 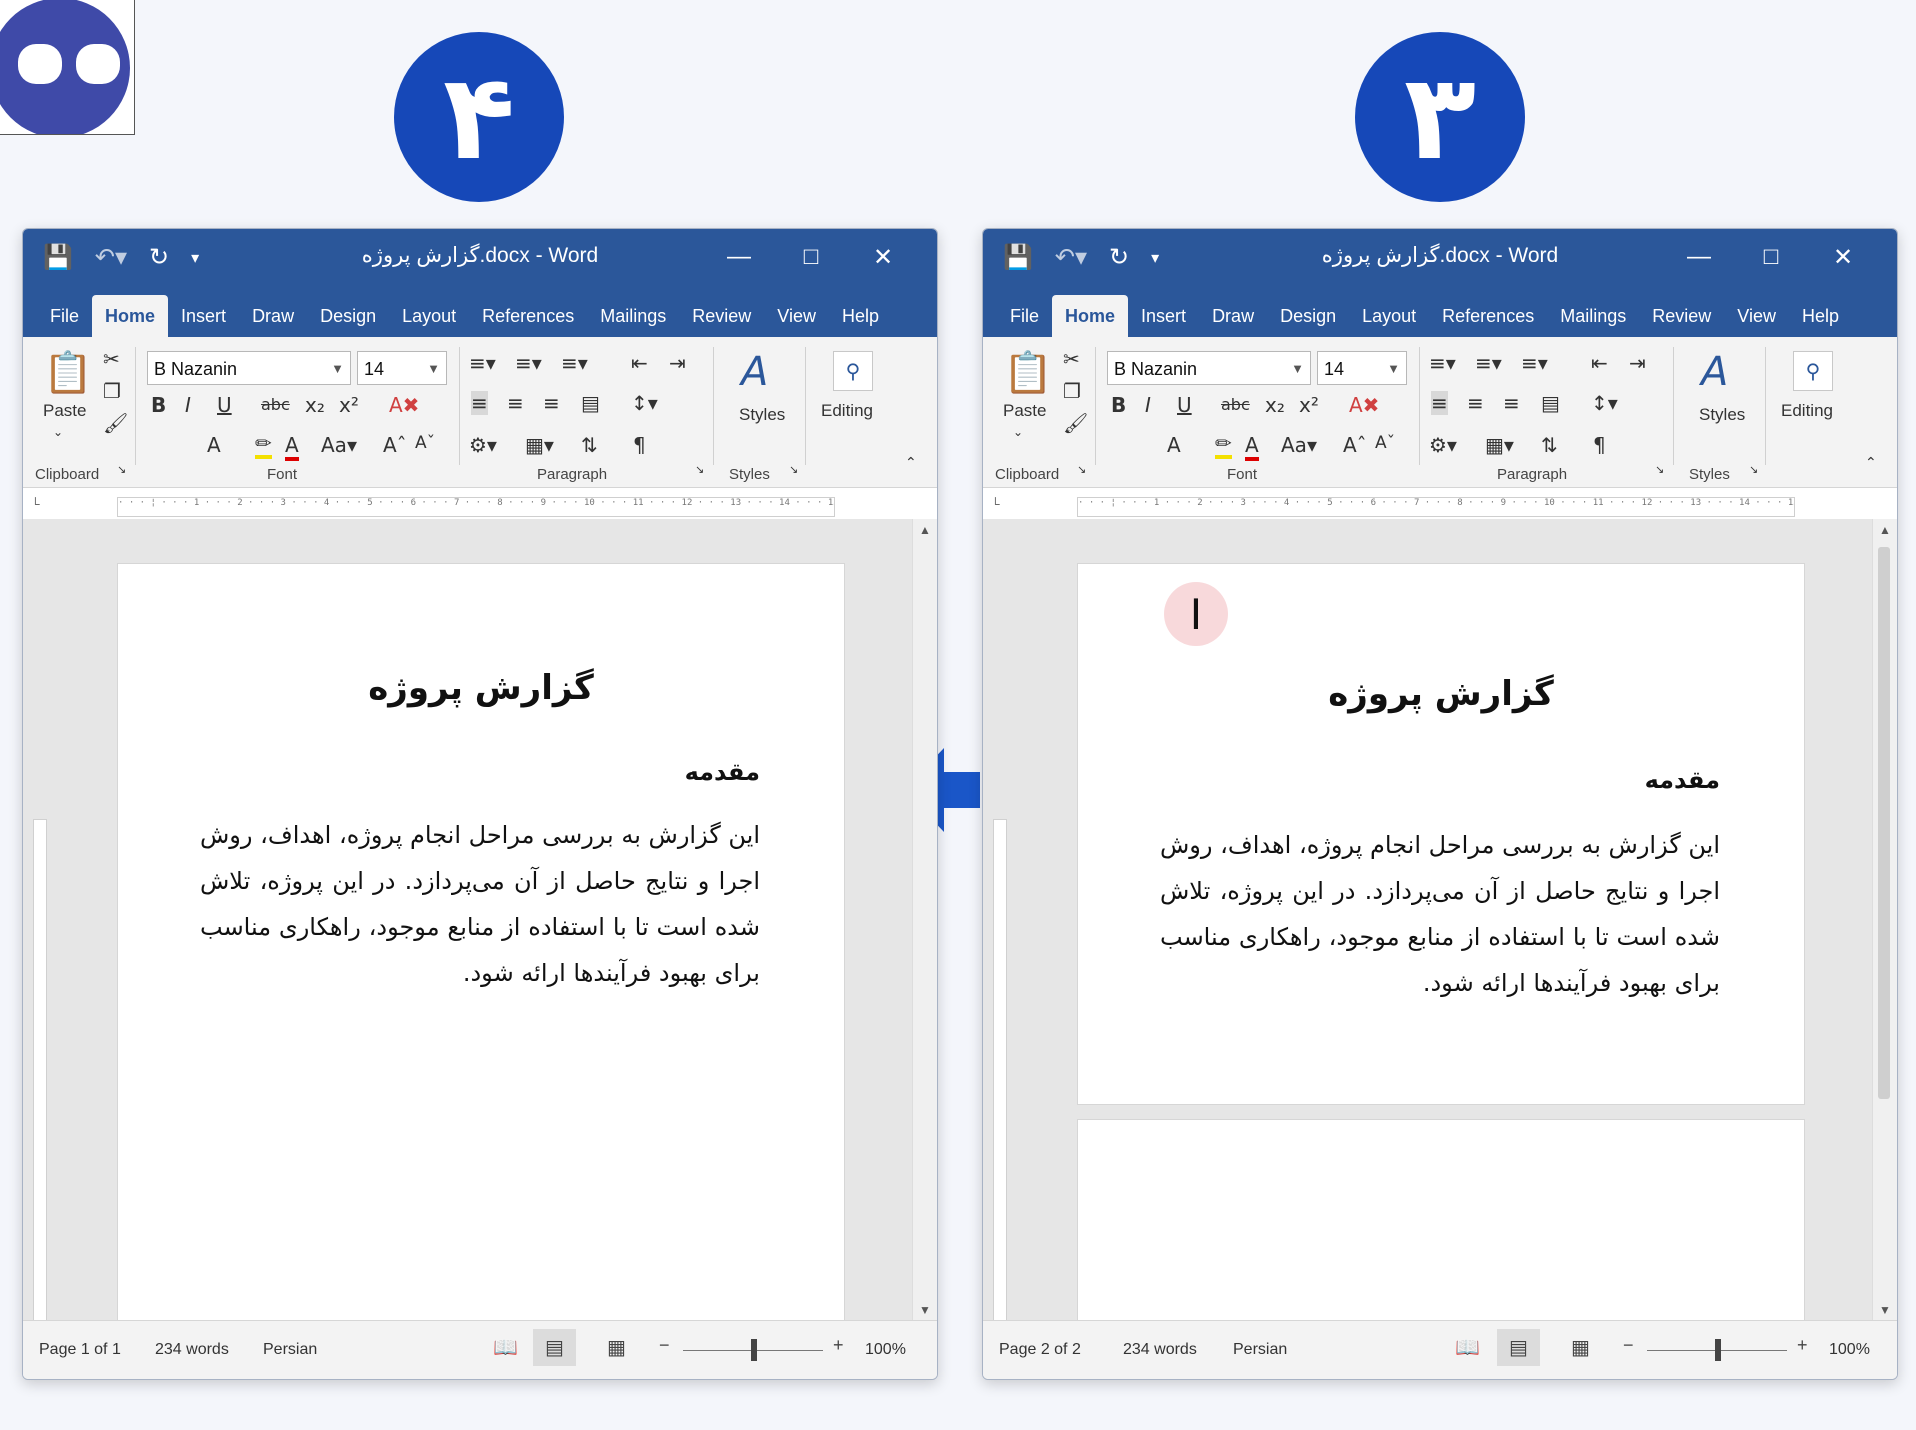 What do you see at coordinates (1534, 363) in the screenshot?
I see `multilevel-list-icon: ≡▾` at bounding box center [1534, 363].